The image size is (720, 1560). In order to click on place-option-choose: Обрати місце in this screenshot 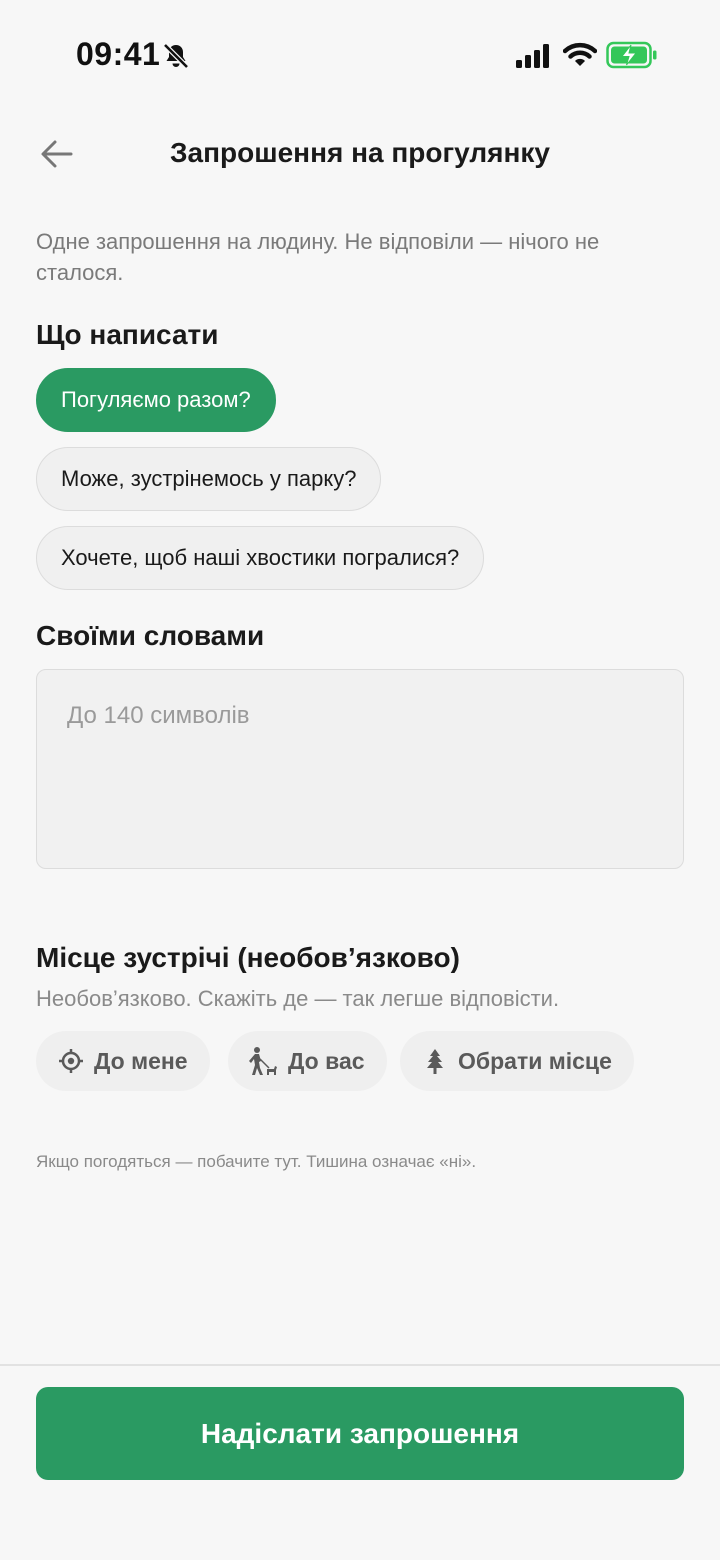, I will do `click(517, 1061)`.